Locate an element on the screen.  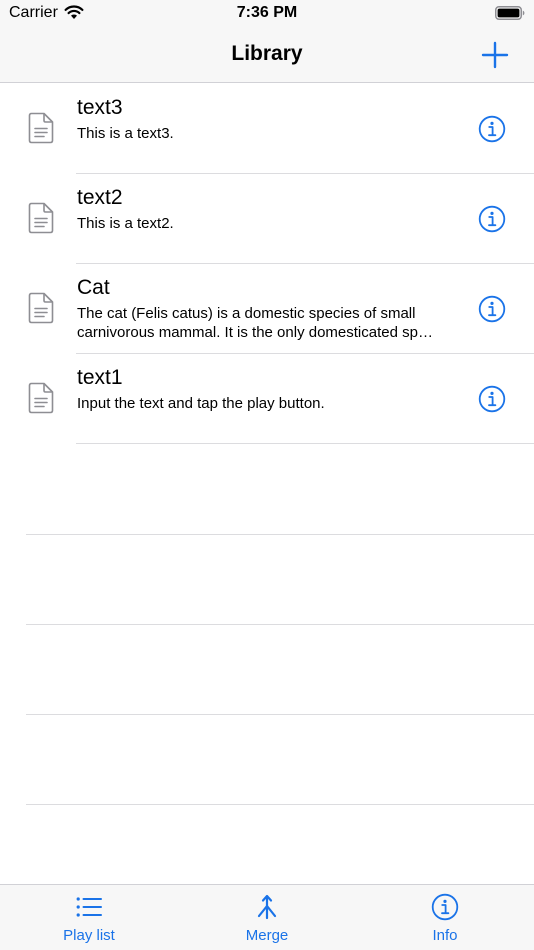
status-time: 7:36 PM is located at coordinates (267, 12).